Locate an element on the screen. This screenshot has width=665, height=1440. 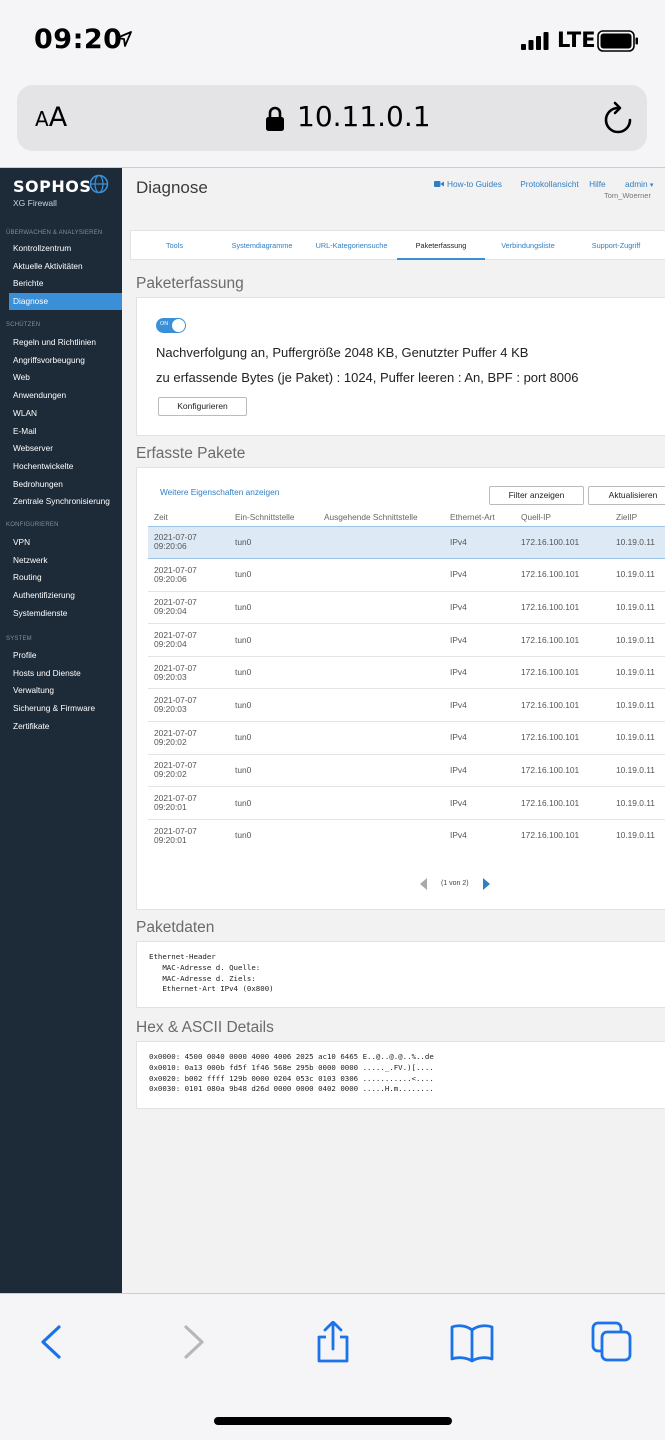
filter-button: Filter anzeigen is located at coordinates (536, 495).